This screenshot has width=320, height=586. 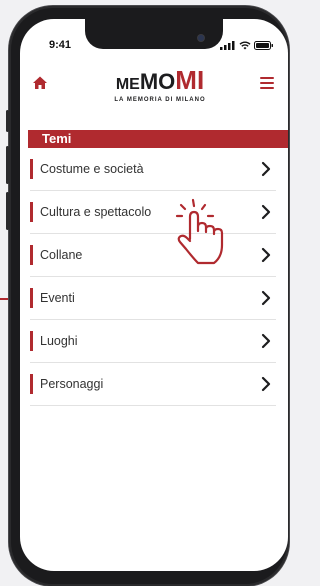 I want to click on home-icon, so click(x=40, y=83).